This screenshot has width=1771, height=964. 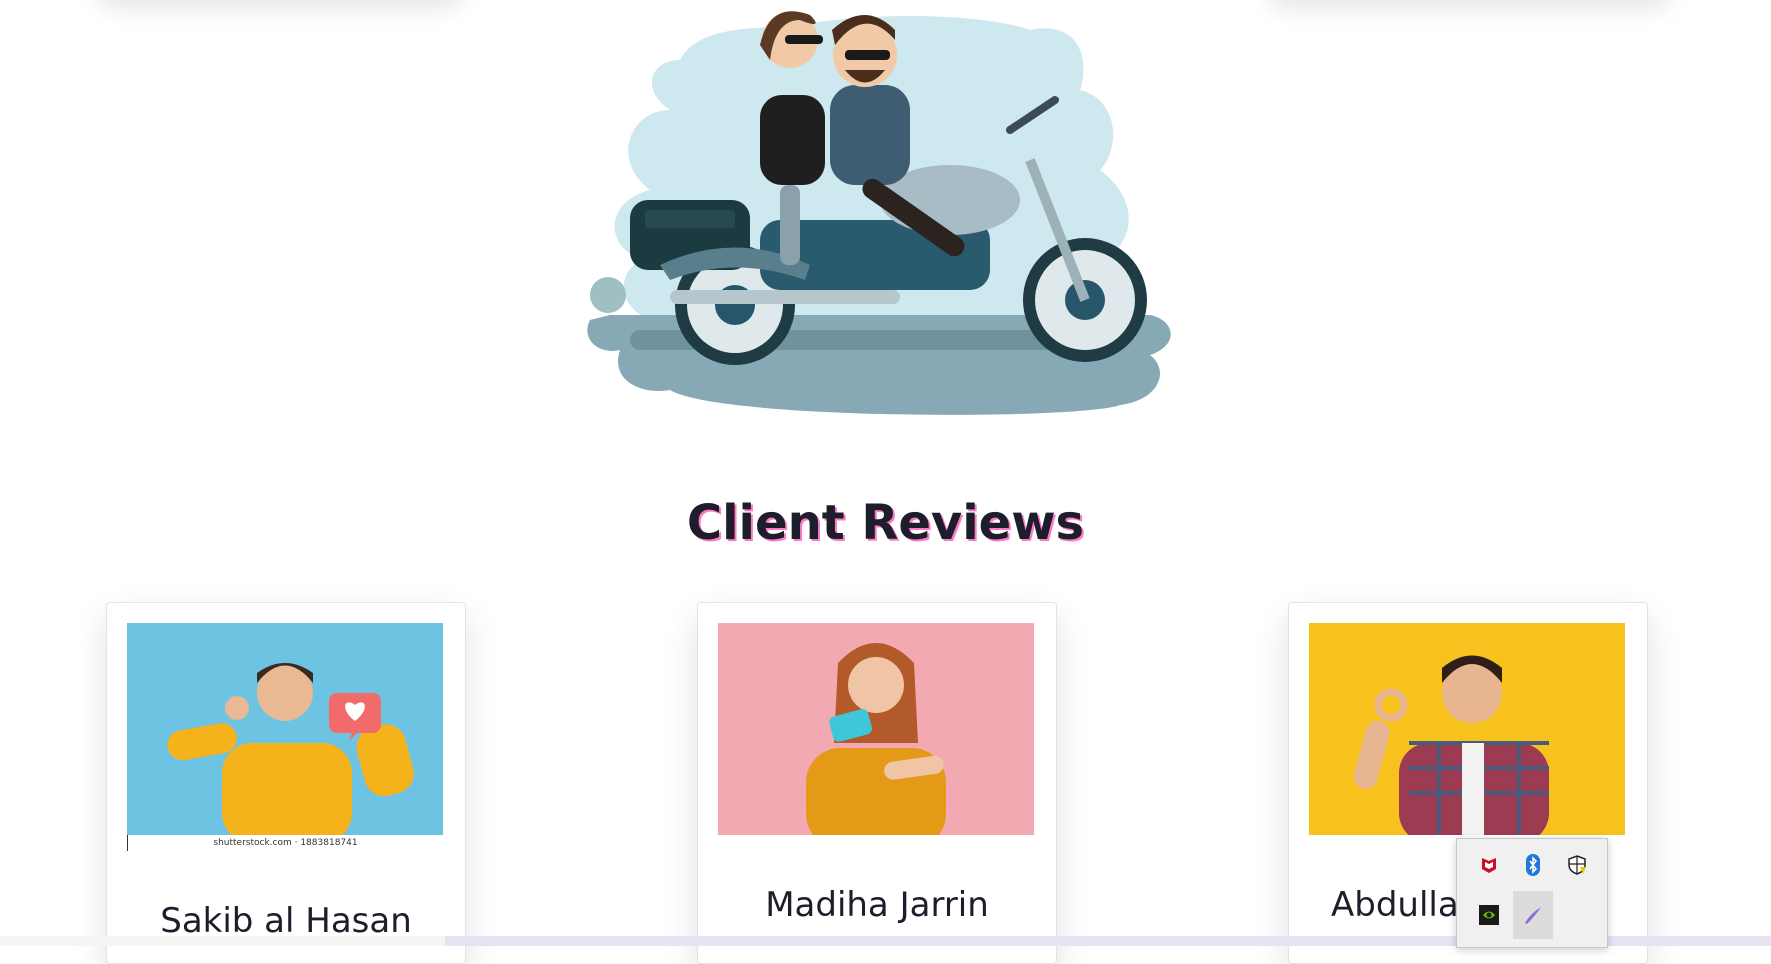 What do you see at coordinates (1533, 915) in the screenshot?
I see `pen-icon` at bounding box center [1533, 915].